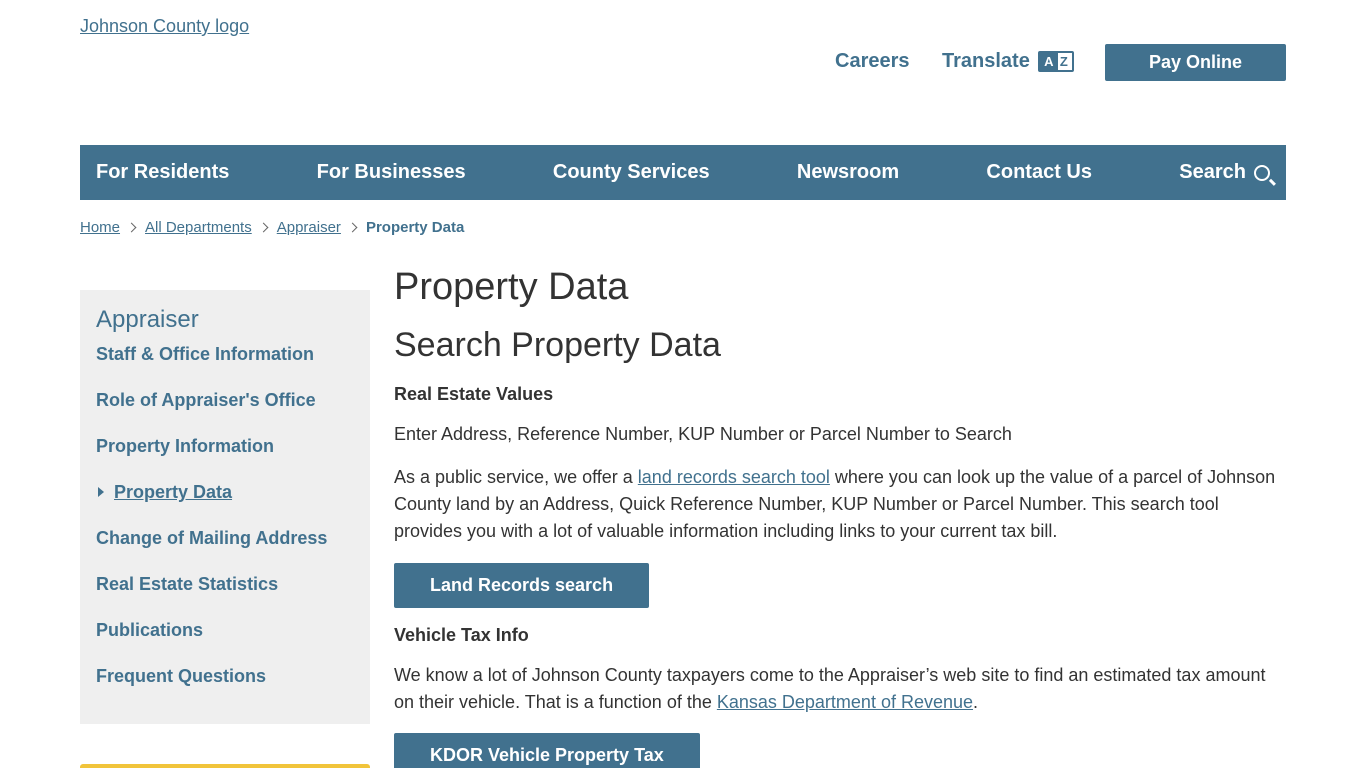 Image resolution: width=1366 pixels, height=768 pixels. Describe the element at coordinates (1039, 172) in the screenshot. I see `nav-contact-us: Contact Us` at that location.